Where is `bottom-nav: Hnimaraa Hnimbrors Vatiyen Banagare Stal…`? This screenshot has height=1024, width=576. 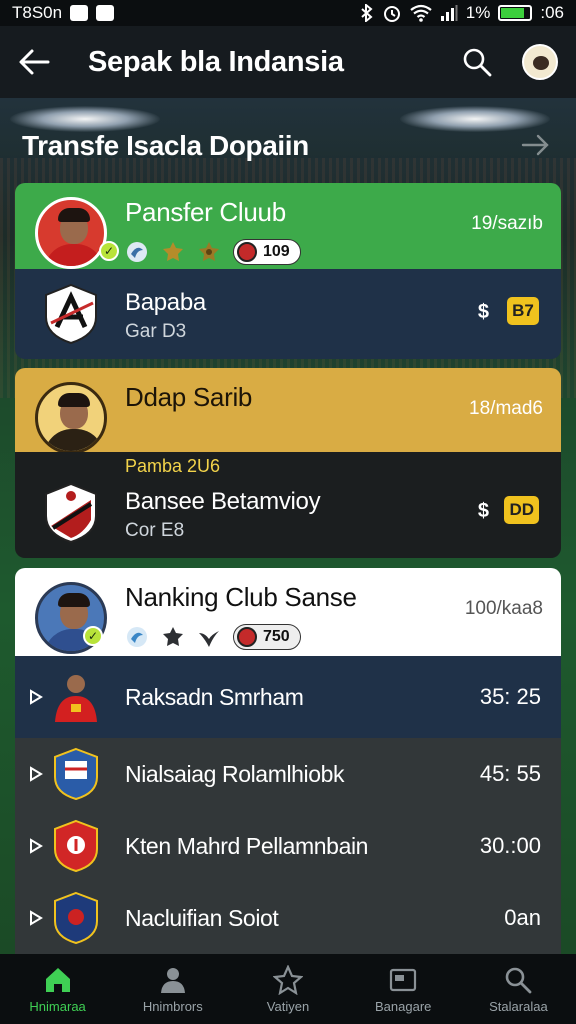
bottom-nav: Hnimaraa Hnimbrors Vatiyen Banagare Stal… is located at coordinates (288, 989).